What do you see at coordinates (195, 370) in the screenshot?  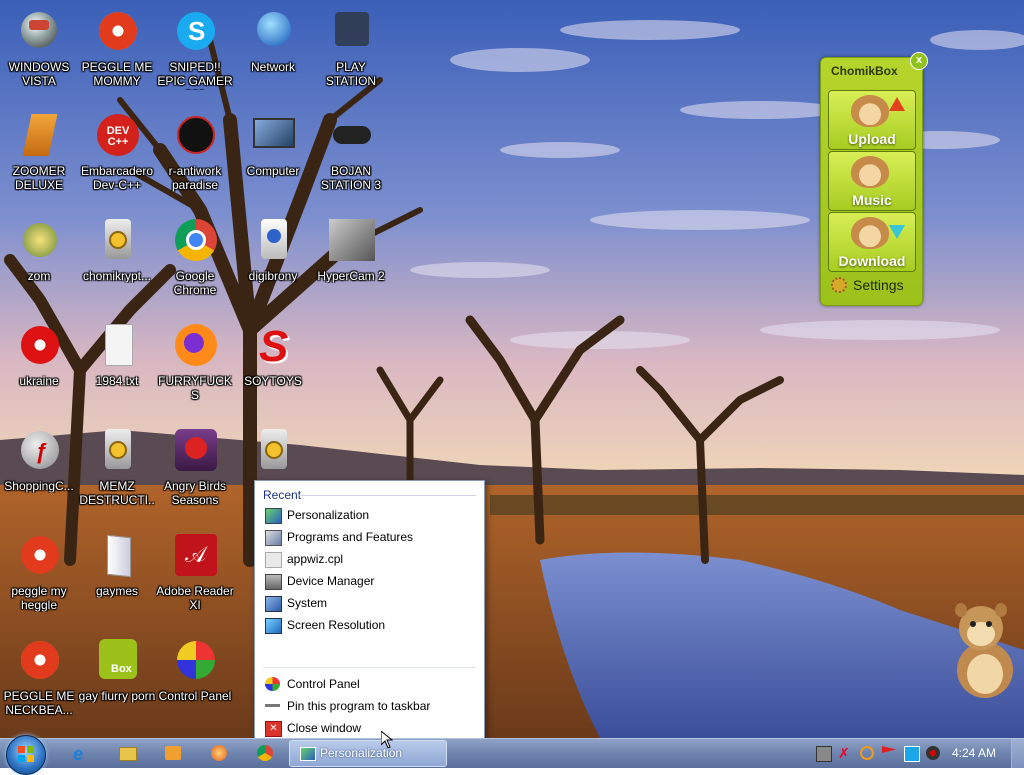 I see `desktop-icon-furryfucks: FURRYFUCKS` at bounding box center [195, 370].